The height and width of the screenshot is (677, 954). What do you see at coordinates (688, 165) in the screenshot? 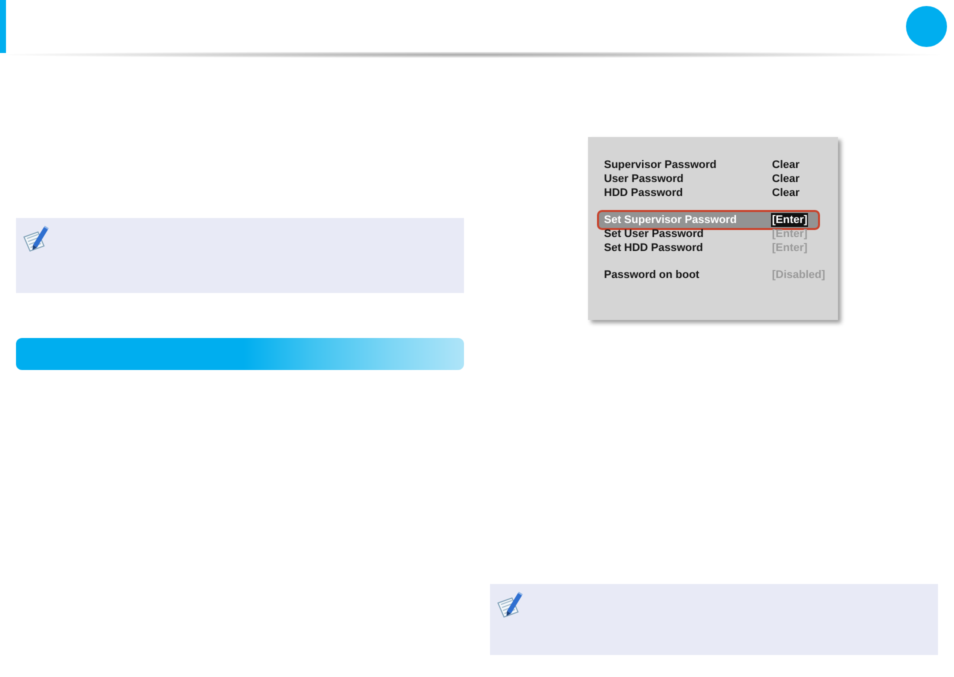
I see `bios-option-label: Supervisor Password` at bounding box center [688, 165].